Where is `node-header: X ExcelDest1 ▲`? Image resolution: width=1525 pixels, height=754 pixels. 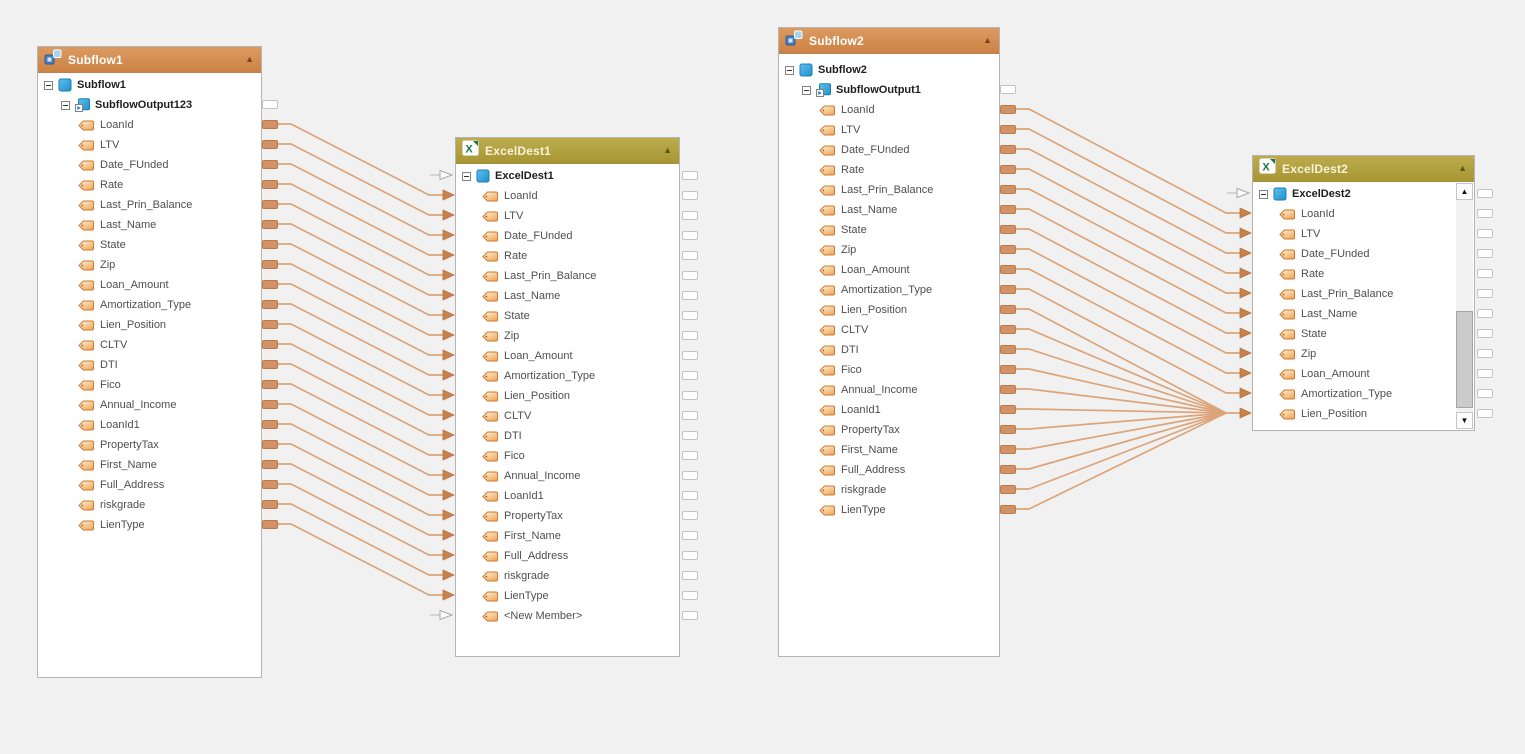
node-header: X ExcelDest1 ▲ is located at coordinates (567, 151).